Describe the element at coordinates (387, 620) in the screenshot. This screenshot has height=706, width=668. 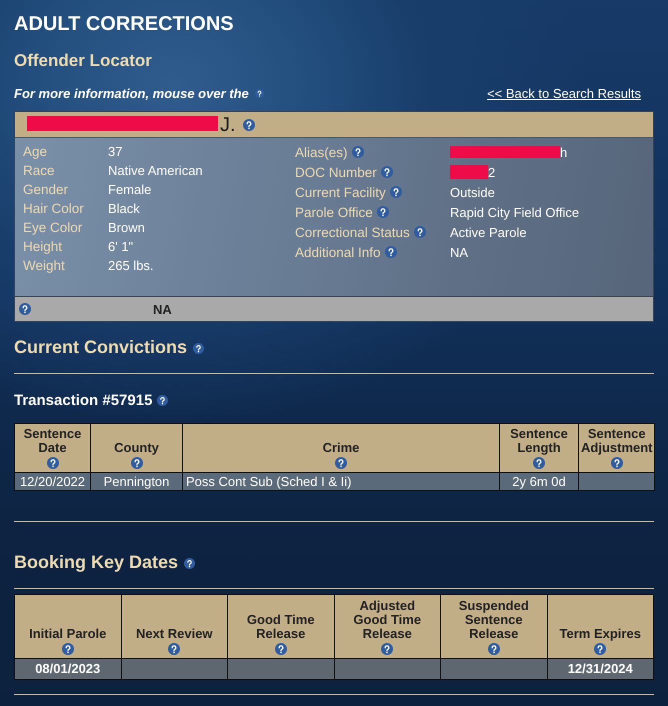
I see `column-header-label: Adjusted Good Time Release` at that location.